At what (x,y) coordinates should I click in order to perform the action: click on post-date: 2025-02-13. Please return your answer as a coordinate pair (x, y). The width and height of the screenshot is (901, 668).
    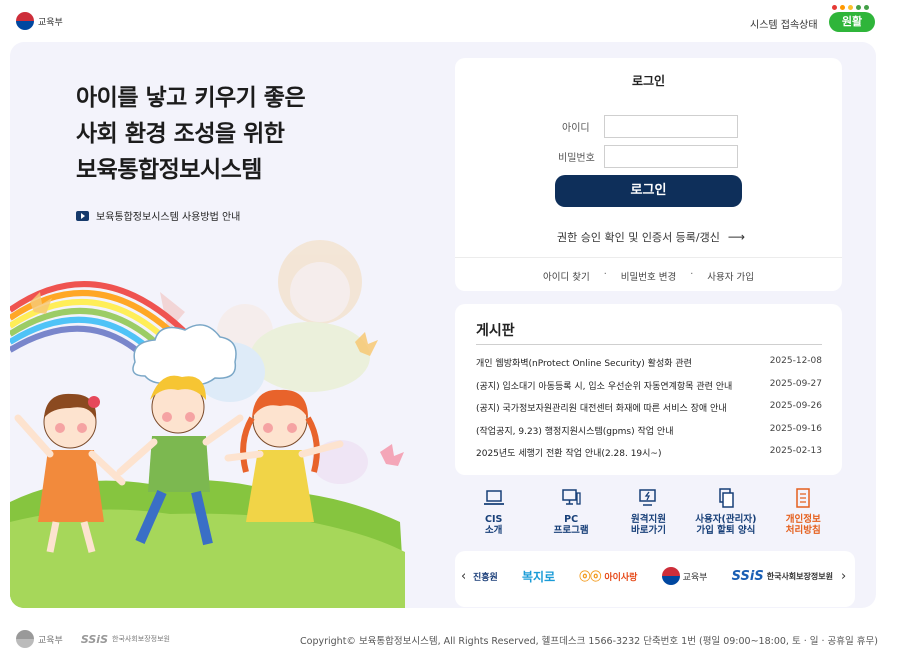
    Looking at the image, I should click on (795, 451).